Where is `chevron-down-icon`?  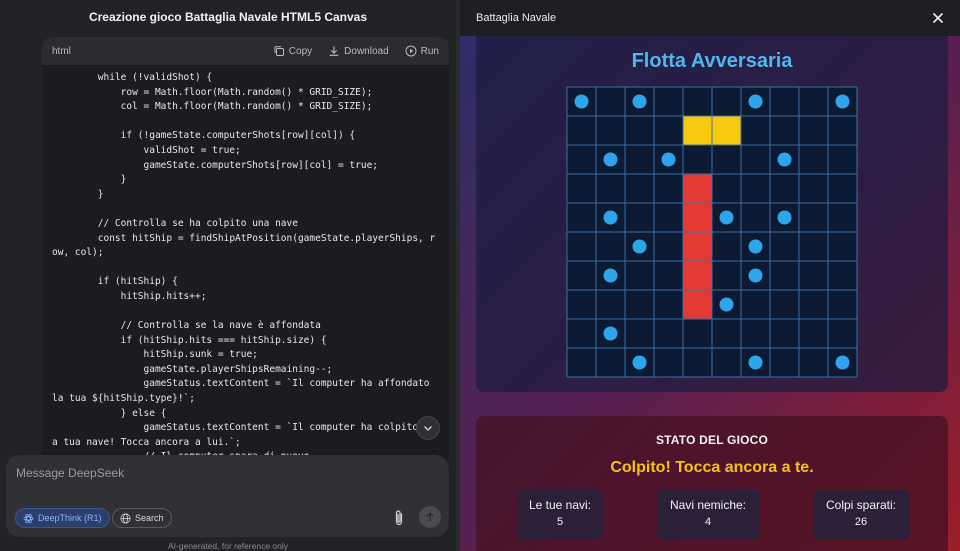
chevron-down-icon is located at coordinates (428, 428).